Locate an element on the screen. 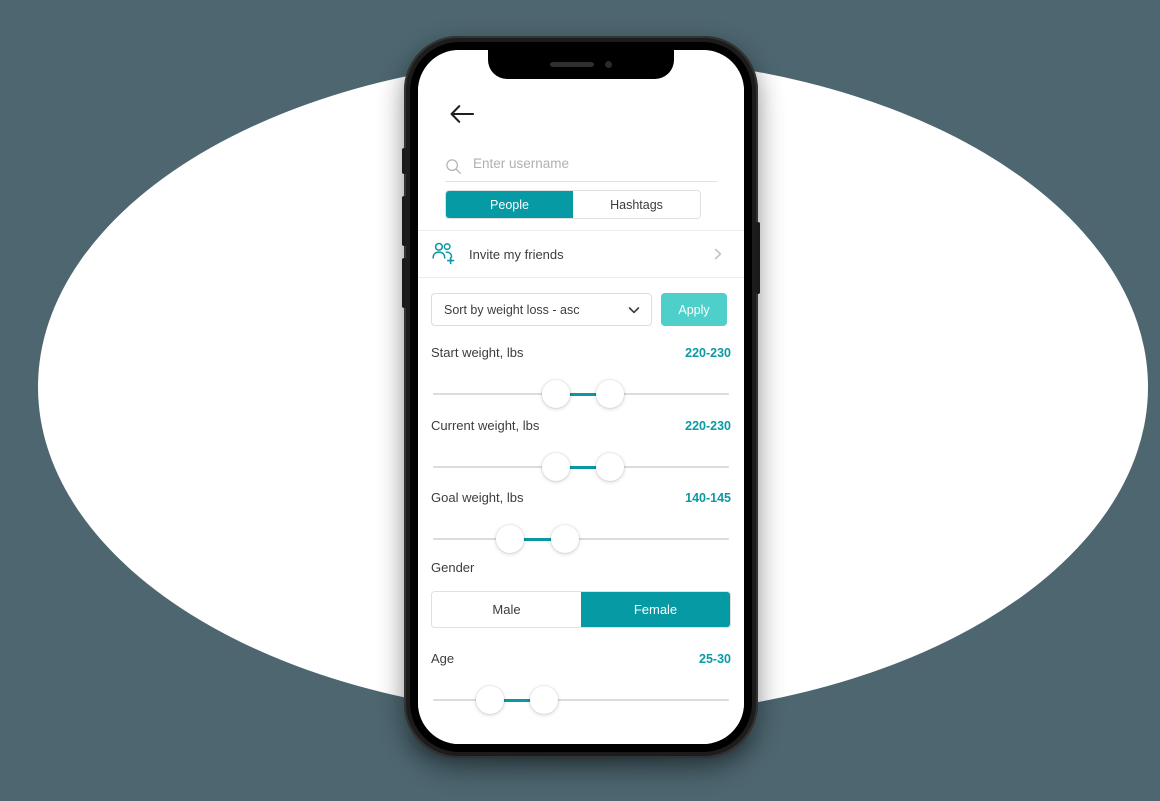  sort-select: Sort by weight loss - asc is located at coordinates (541, 309).